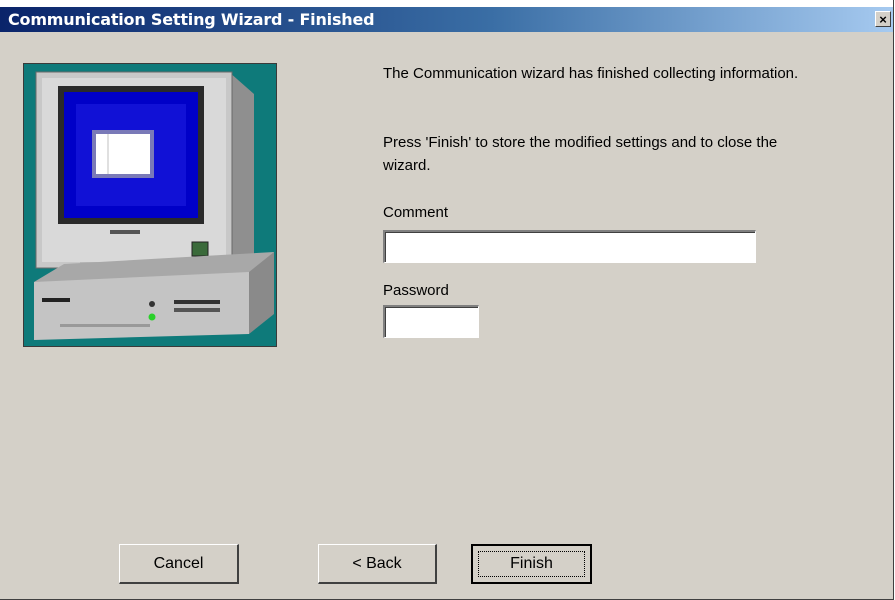 The width and height of the screenshot is (895, 600). I want to click on cancel-button-label: Cancel, so click(178, 563).